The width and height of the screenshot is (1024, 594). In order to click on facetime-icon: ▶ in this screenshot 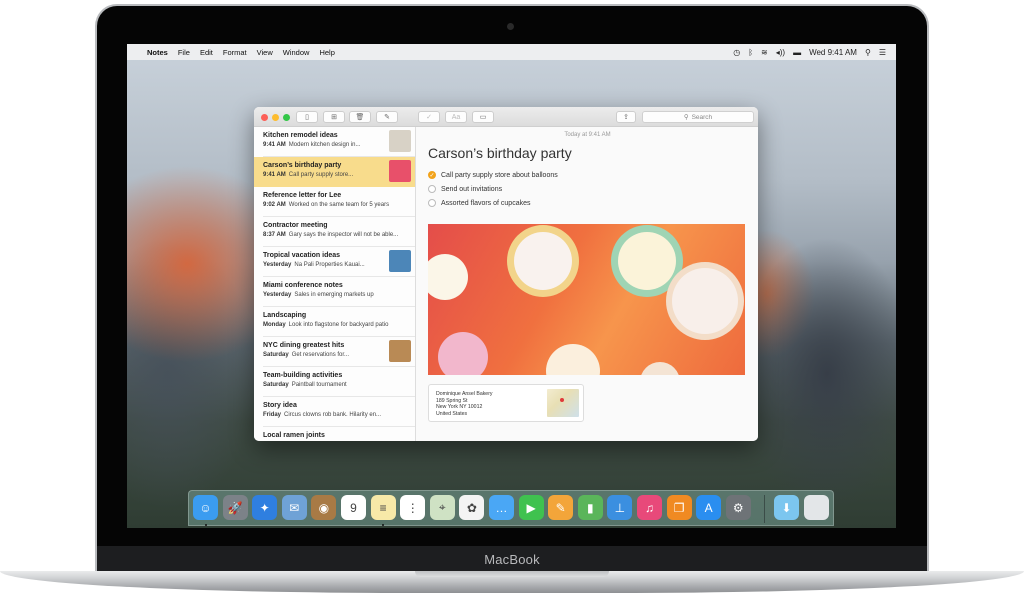, I will do `click(531, 507)`.